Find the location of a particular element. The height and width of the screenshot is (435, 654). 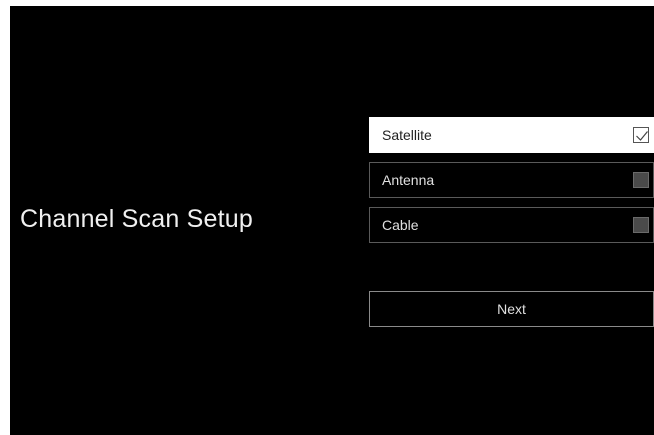

option-label: Satellite is located at coordinates (407, 135).